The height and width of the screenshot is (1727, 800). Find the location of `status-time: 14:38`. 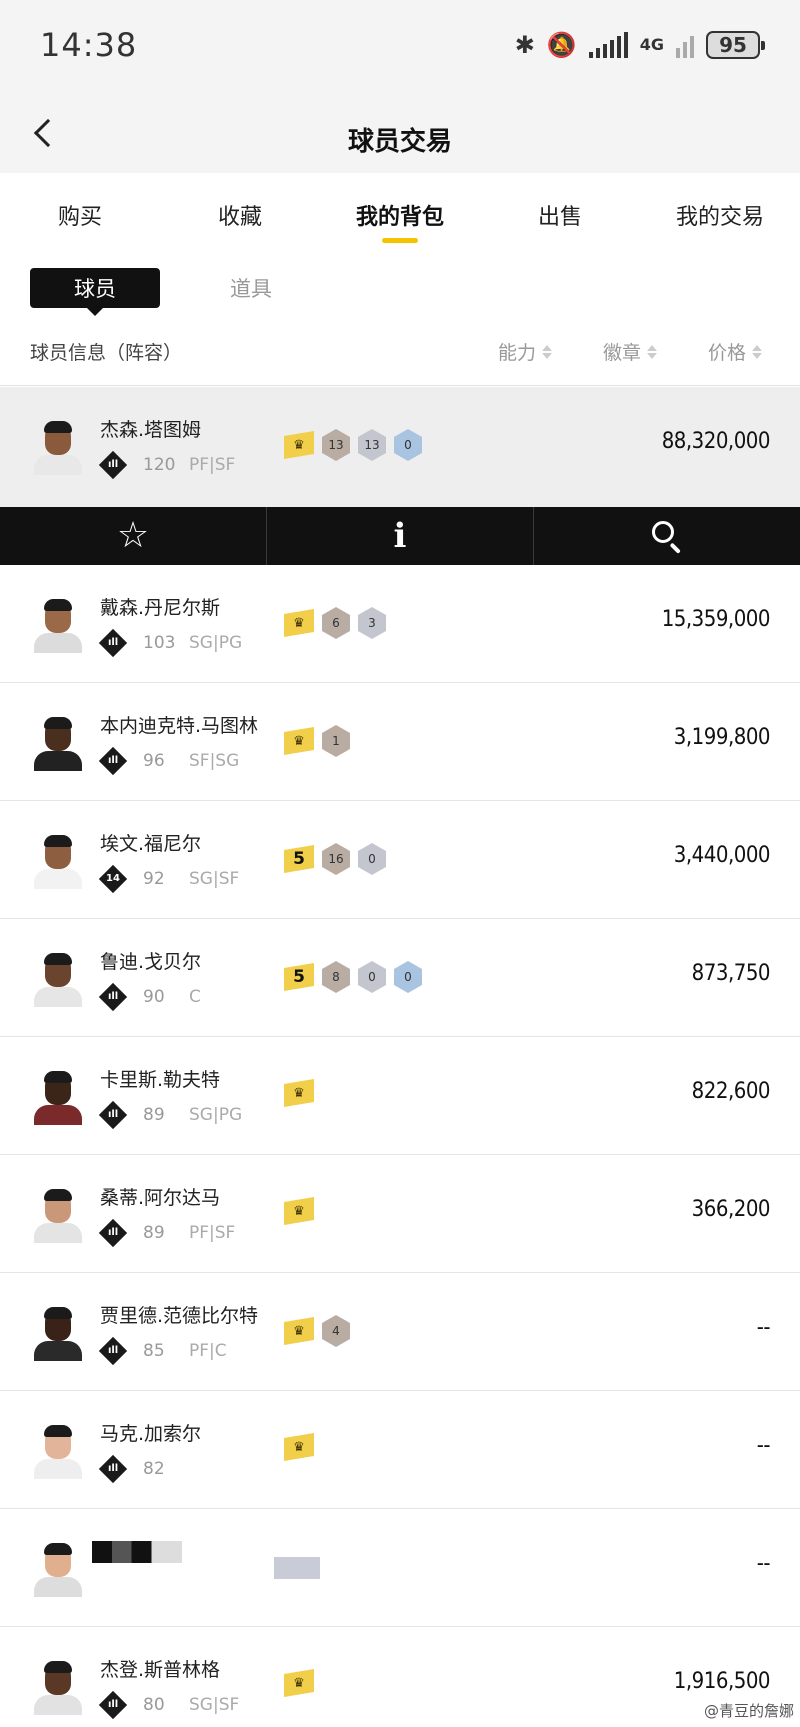

status-time: 14:38 is located at coordinates (89, 45).